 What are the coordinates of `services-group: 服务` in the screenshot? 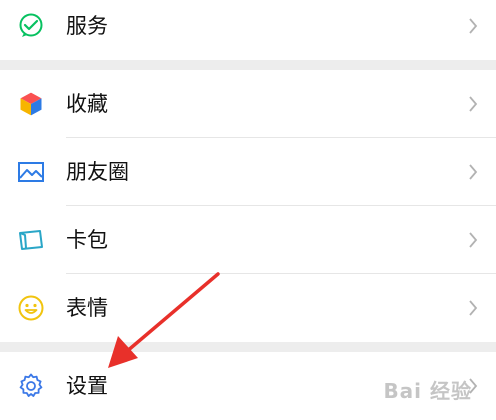 It's located at (248, 30).